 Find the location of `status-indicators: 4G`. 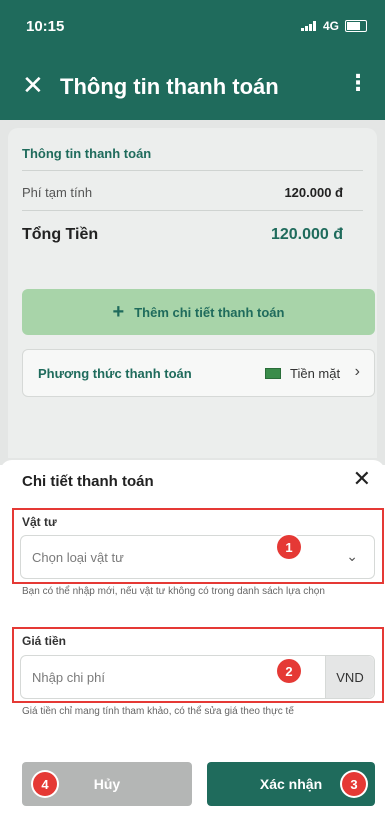

status-indicators: 4G is located at coordinates (333, 26).